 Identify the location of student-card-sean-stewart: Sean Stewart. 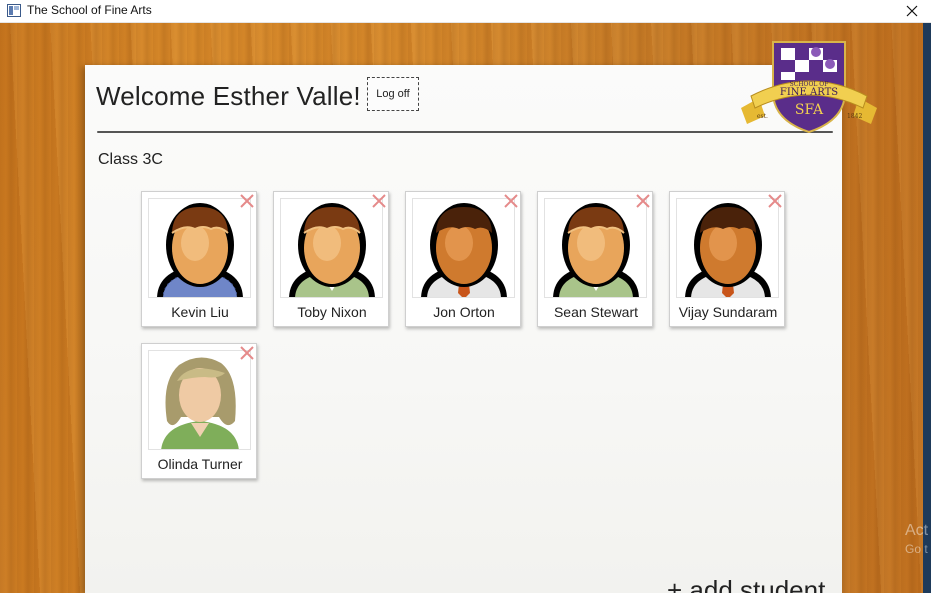
(595, 259).